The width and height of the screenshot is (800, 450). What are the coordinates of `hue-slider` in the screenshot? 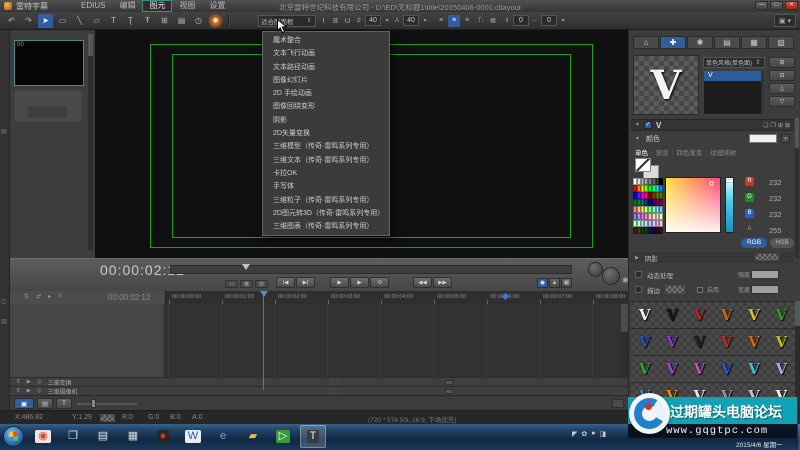 It's located at (729, 205).